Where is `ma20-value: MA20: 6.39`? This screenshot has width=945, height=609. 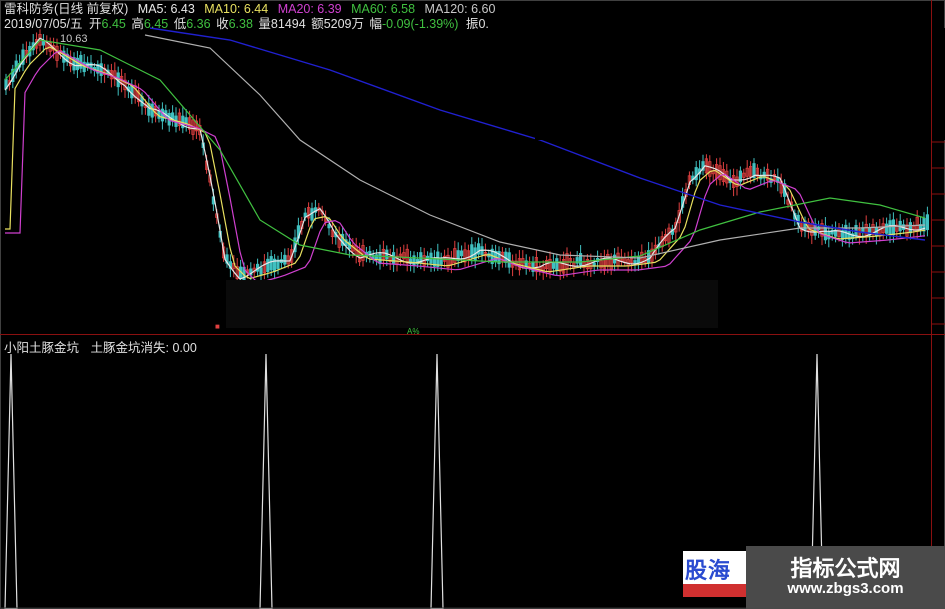
ma20-value: MA20: 6.39 is located at coordinates (309, 9).